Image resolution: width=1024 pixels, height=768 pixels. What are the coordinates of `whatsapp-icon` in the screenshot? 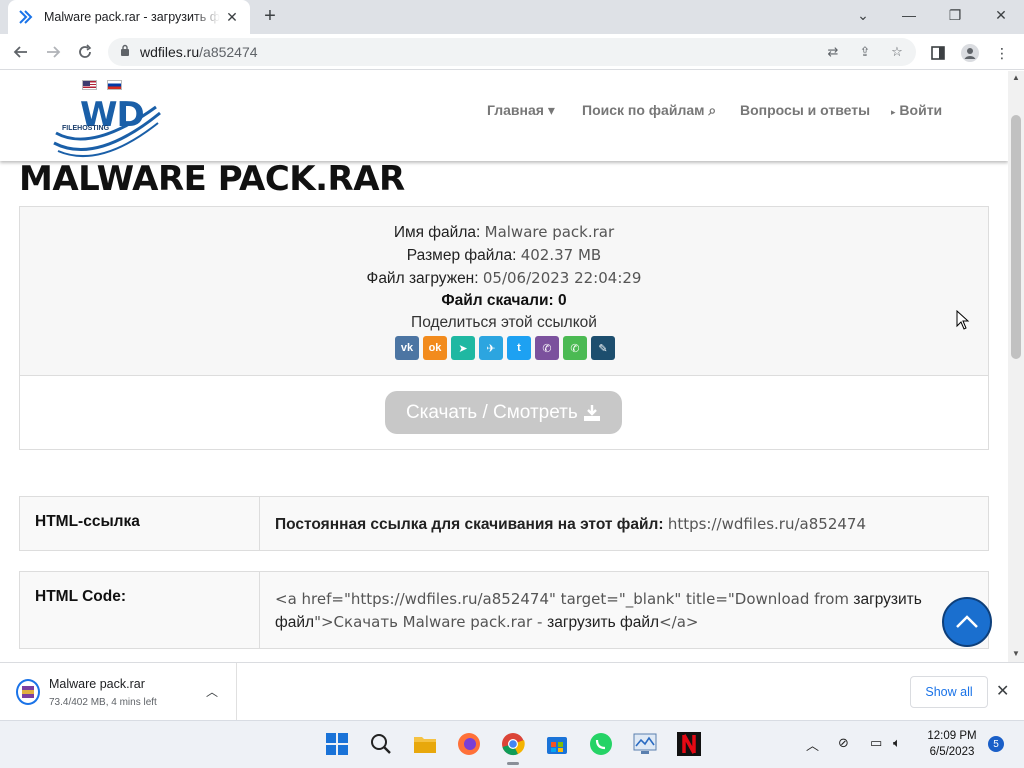 It's located at (601, 744).